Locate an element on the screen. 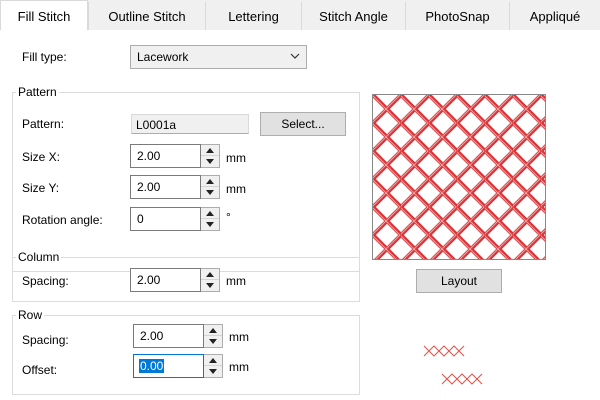 This screenshot has height=400, width=600. size-y-label: Size Y: is located at coordinates (41, 188).